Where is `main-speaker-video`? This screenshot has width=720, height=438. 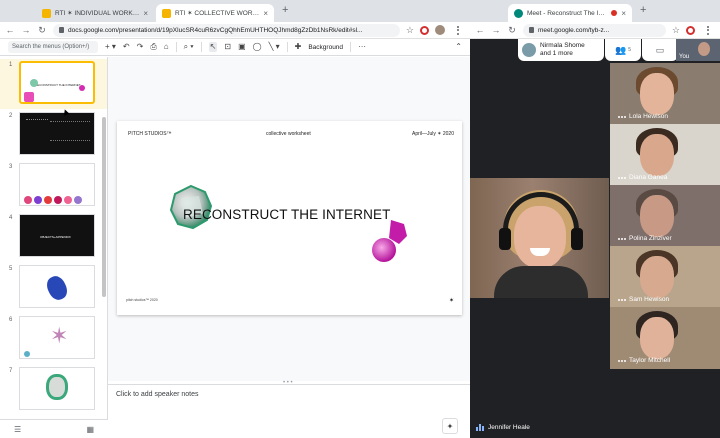 main-speaker-video is located at coordinates (539, 238).